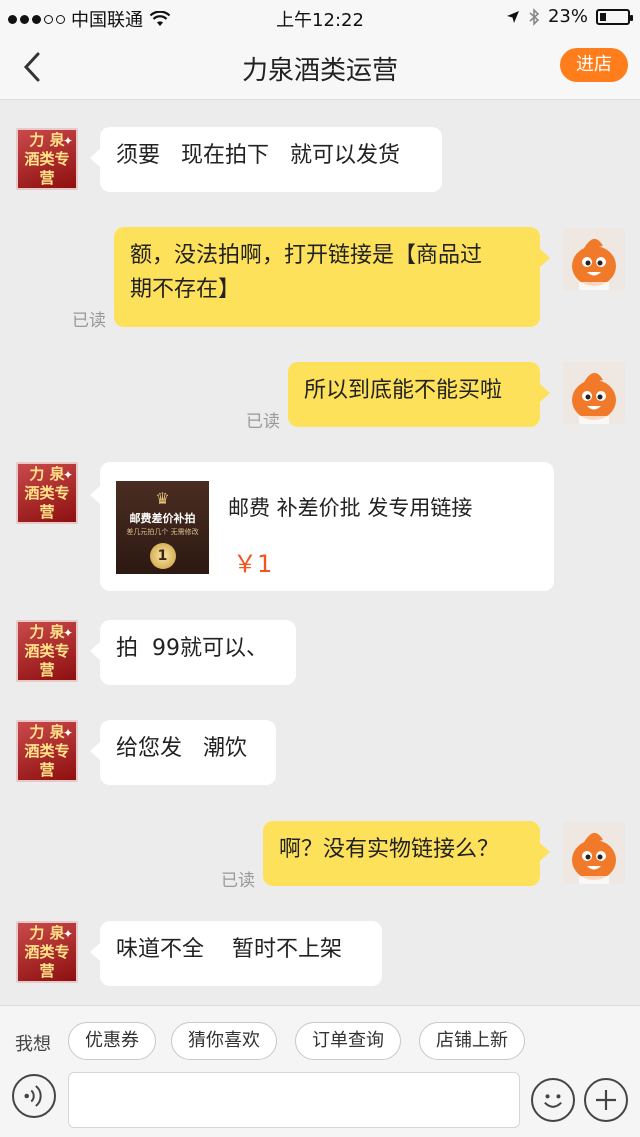 This screenshot has height=1137, width=640. I want to click on message-bubble: 所以到底能不能买啦, so click(419, 394).